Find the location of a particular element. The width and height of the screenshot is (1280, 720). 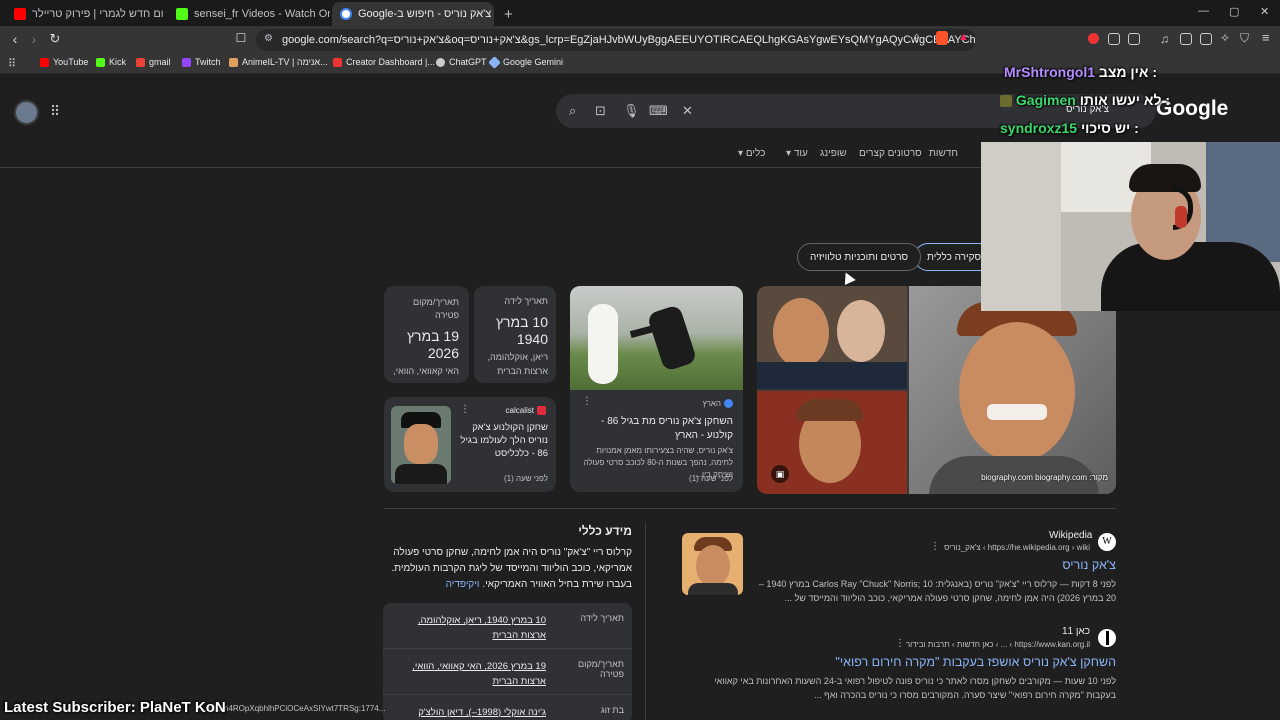

fact-row: בת זוג ג'ינה אוקלי (1998–), דיאן הולצ'ק is located at coordinates (507, 707).